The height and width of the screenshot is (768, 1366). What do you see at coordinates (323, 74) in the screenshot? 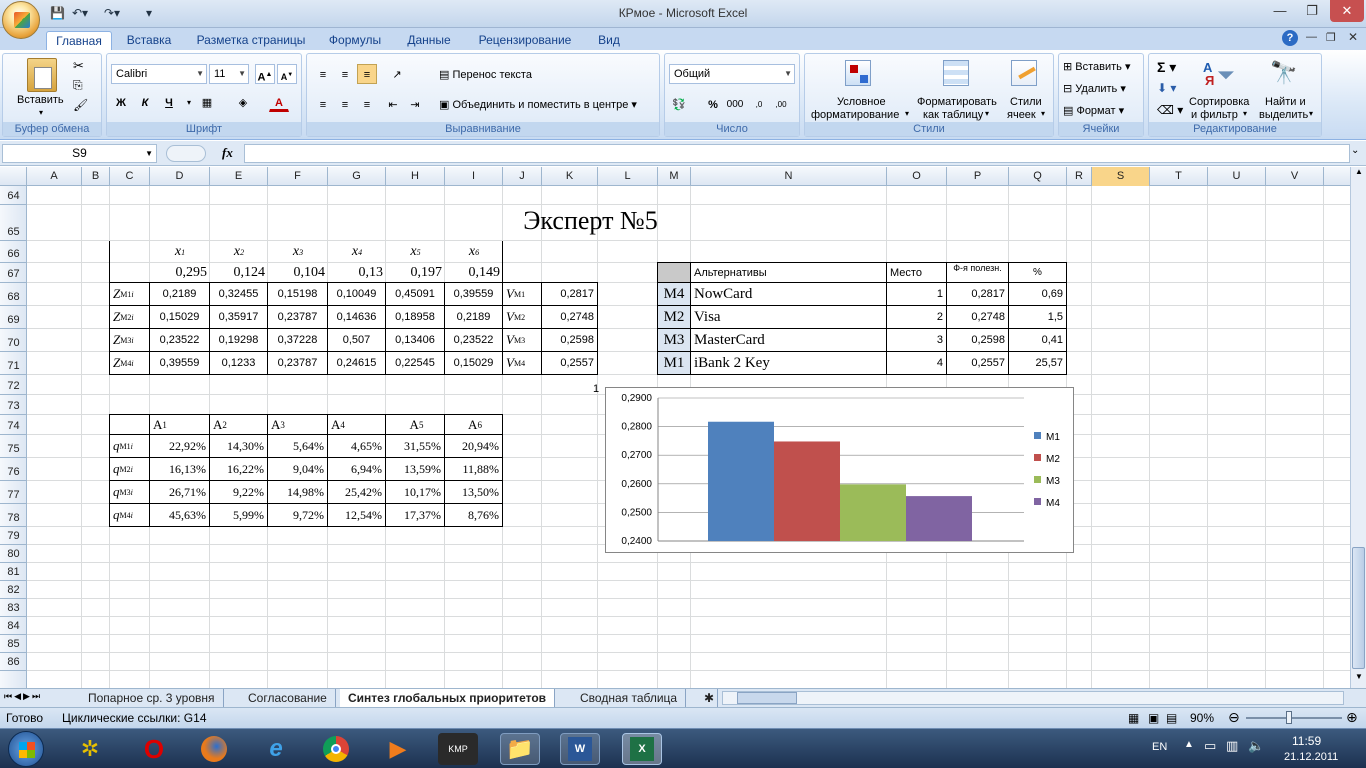
I see `align-top-icon: ≡` at bounding box center [323, 74].